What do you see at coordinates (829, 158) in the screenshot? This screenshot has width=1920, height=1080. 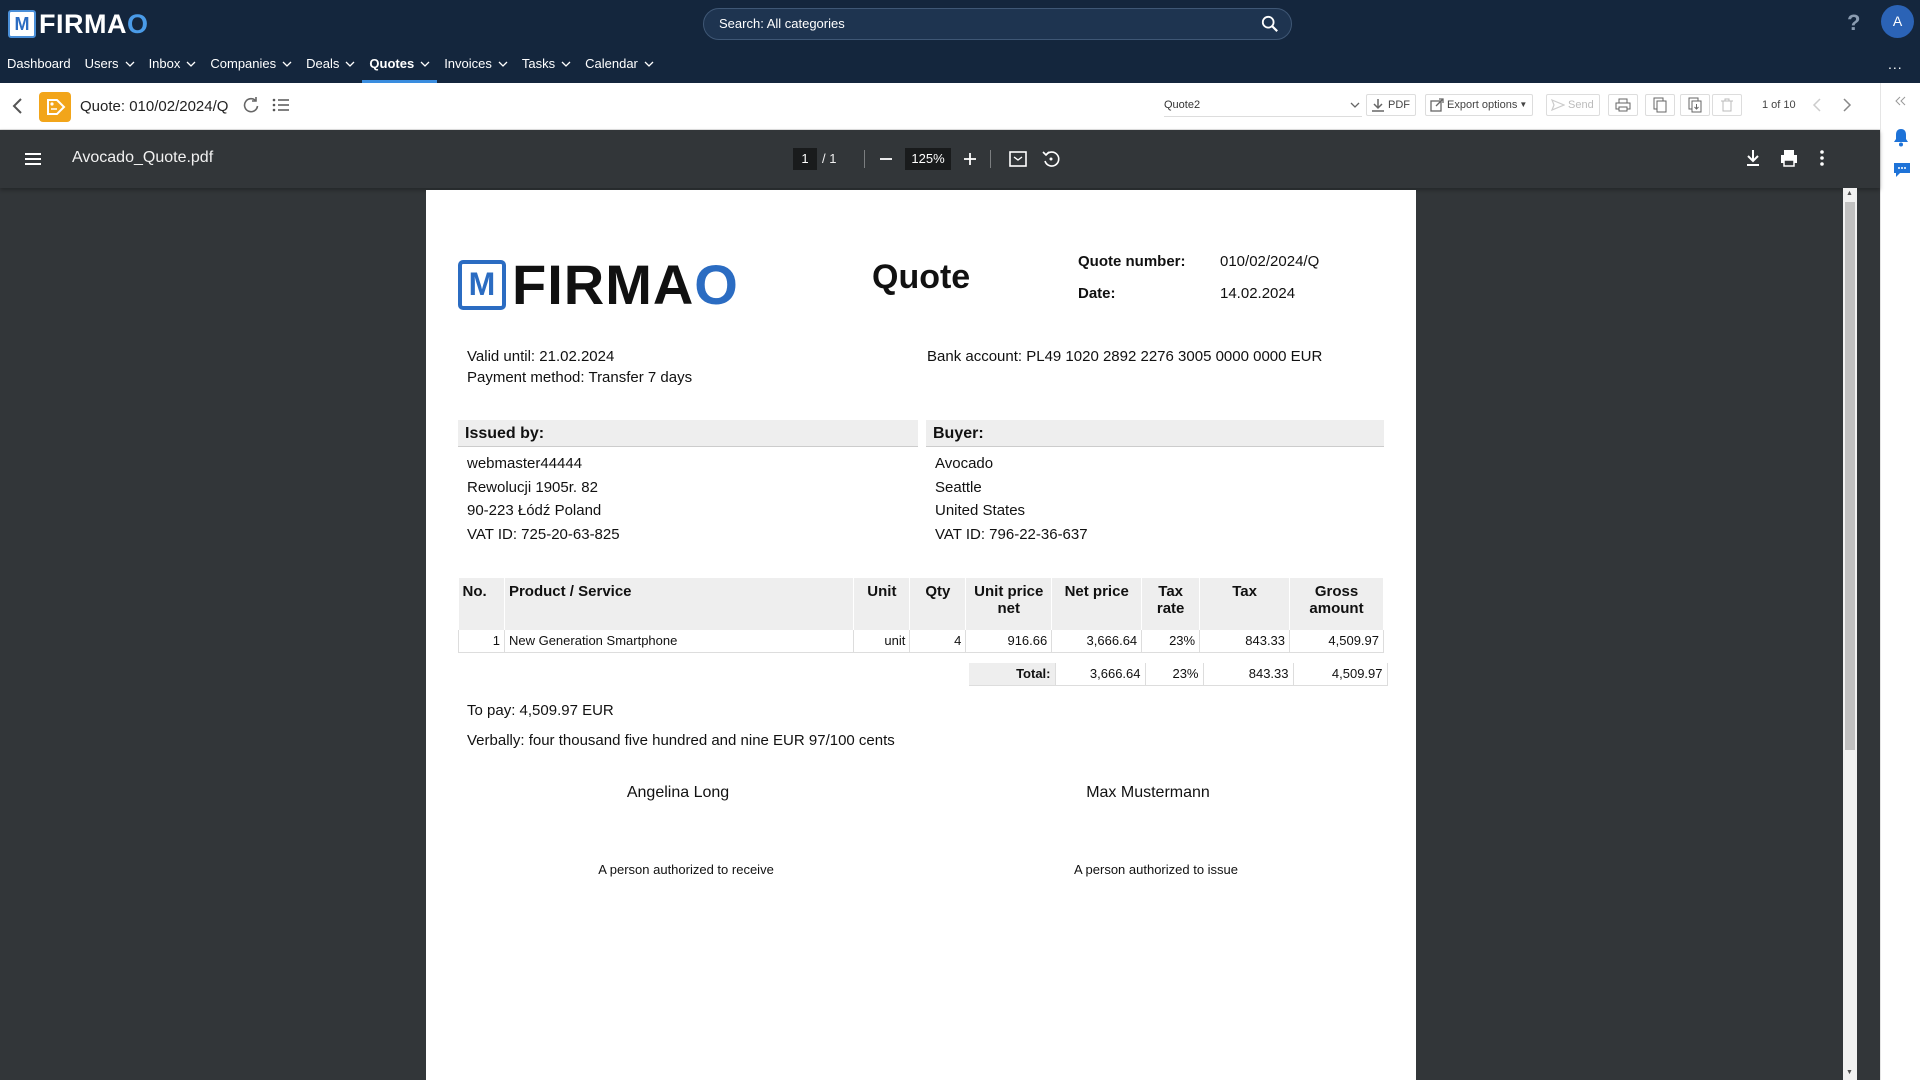 I see `page-total: / 1` at bounding box center [829, 158].